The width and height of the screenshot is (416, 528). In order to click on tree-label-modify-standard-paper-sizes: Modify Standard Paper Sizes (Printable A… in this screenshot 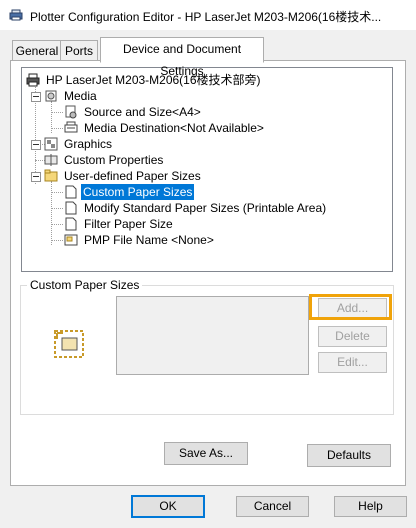, I will do `click(205, 208)`.